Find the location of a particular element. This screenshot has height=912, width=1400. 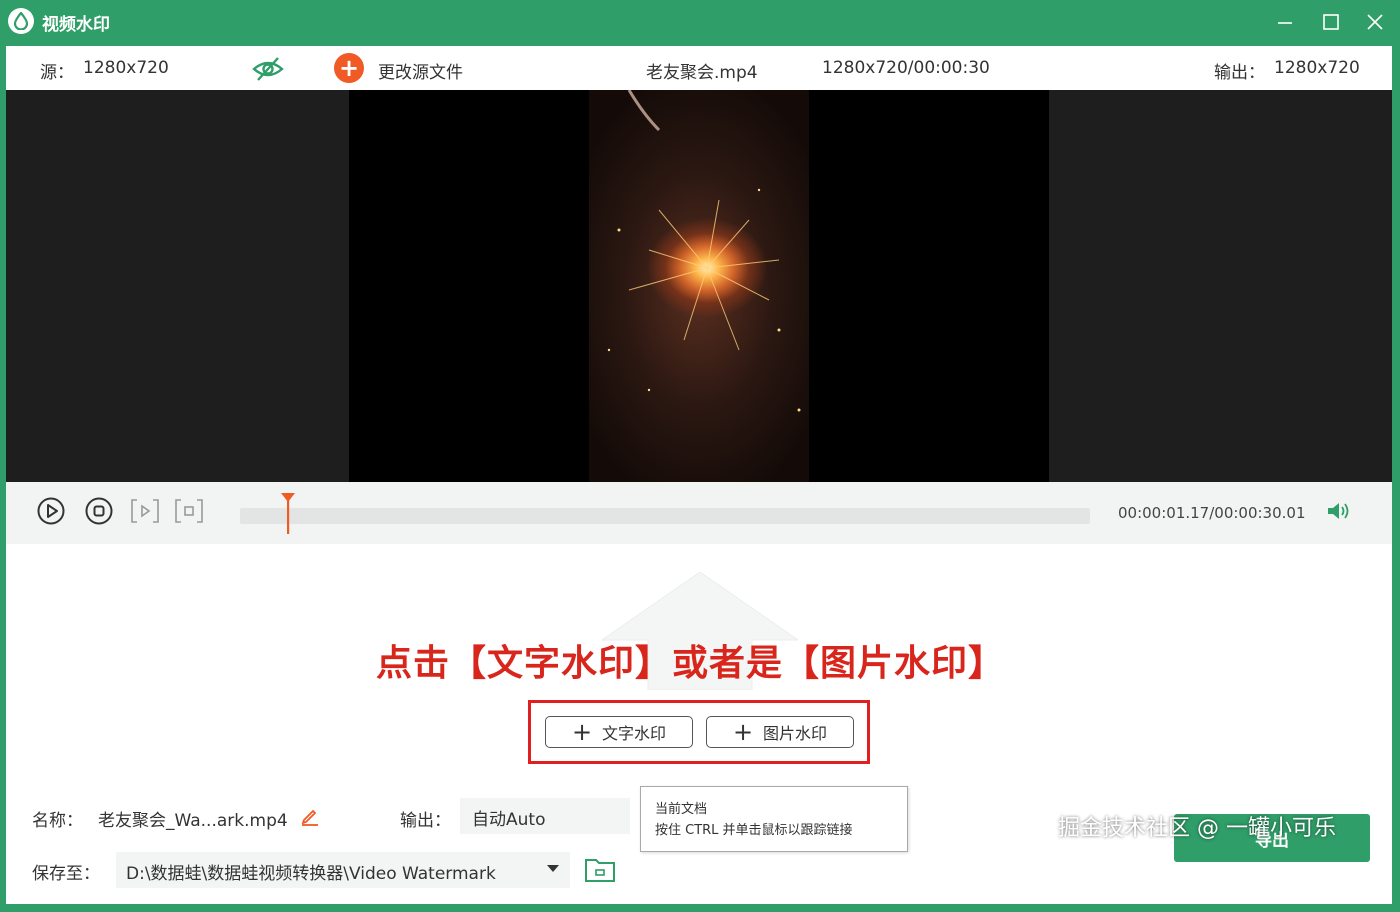

caret-down-icon is located at coordinates (553, 868).